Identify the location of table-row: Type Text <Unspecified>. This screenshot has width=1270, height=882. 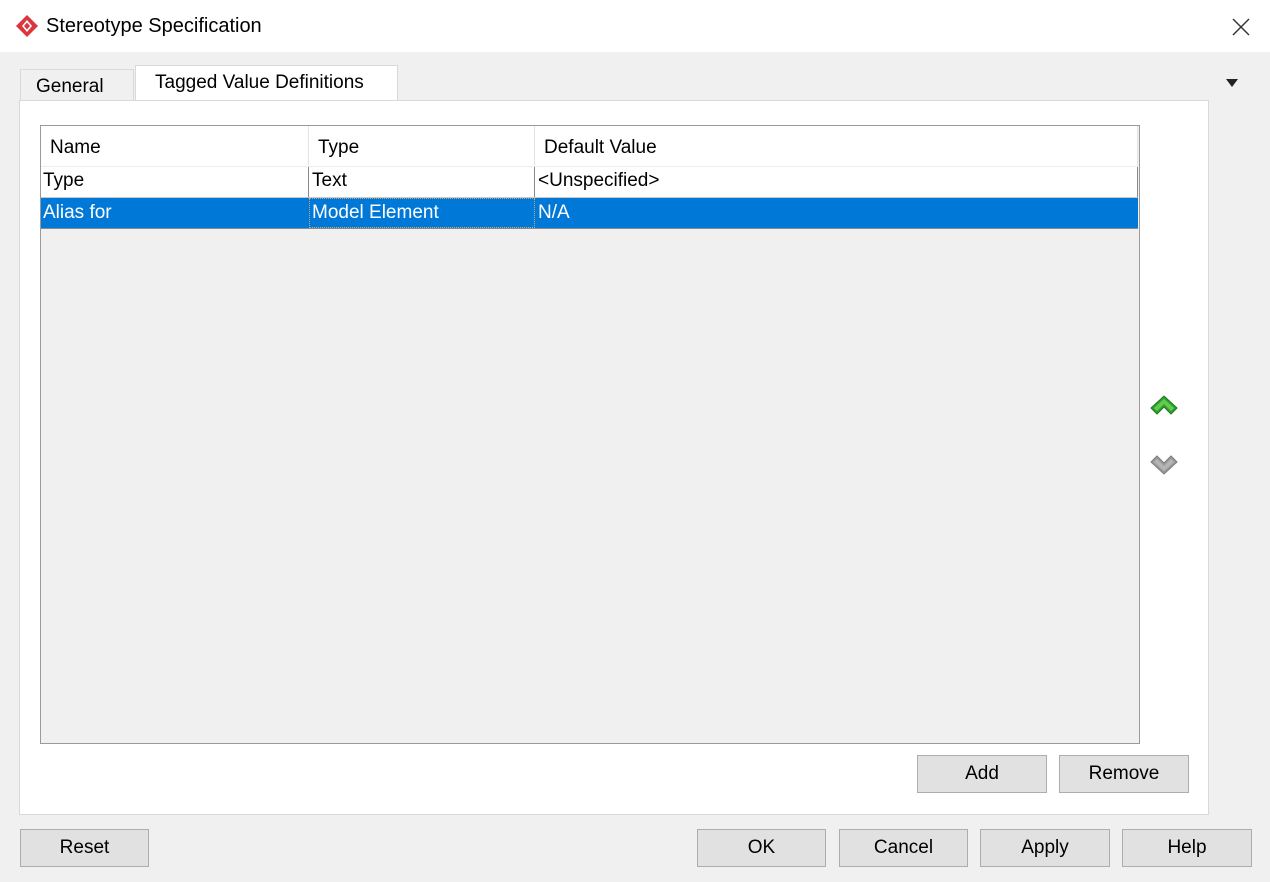
(589, 182).